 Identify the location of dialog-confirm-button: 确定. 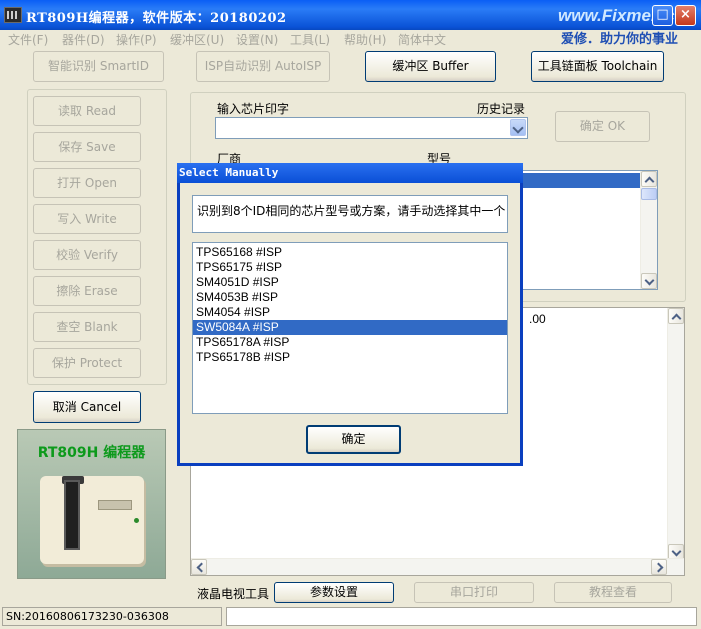
(353, 439).